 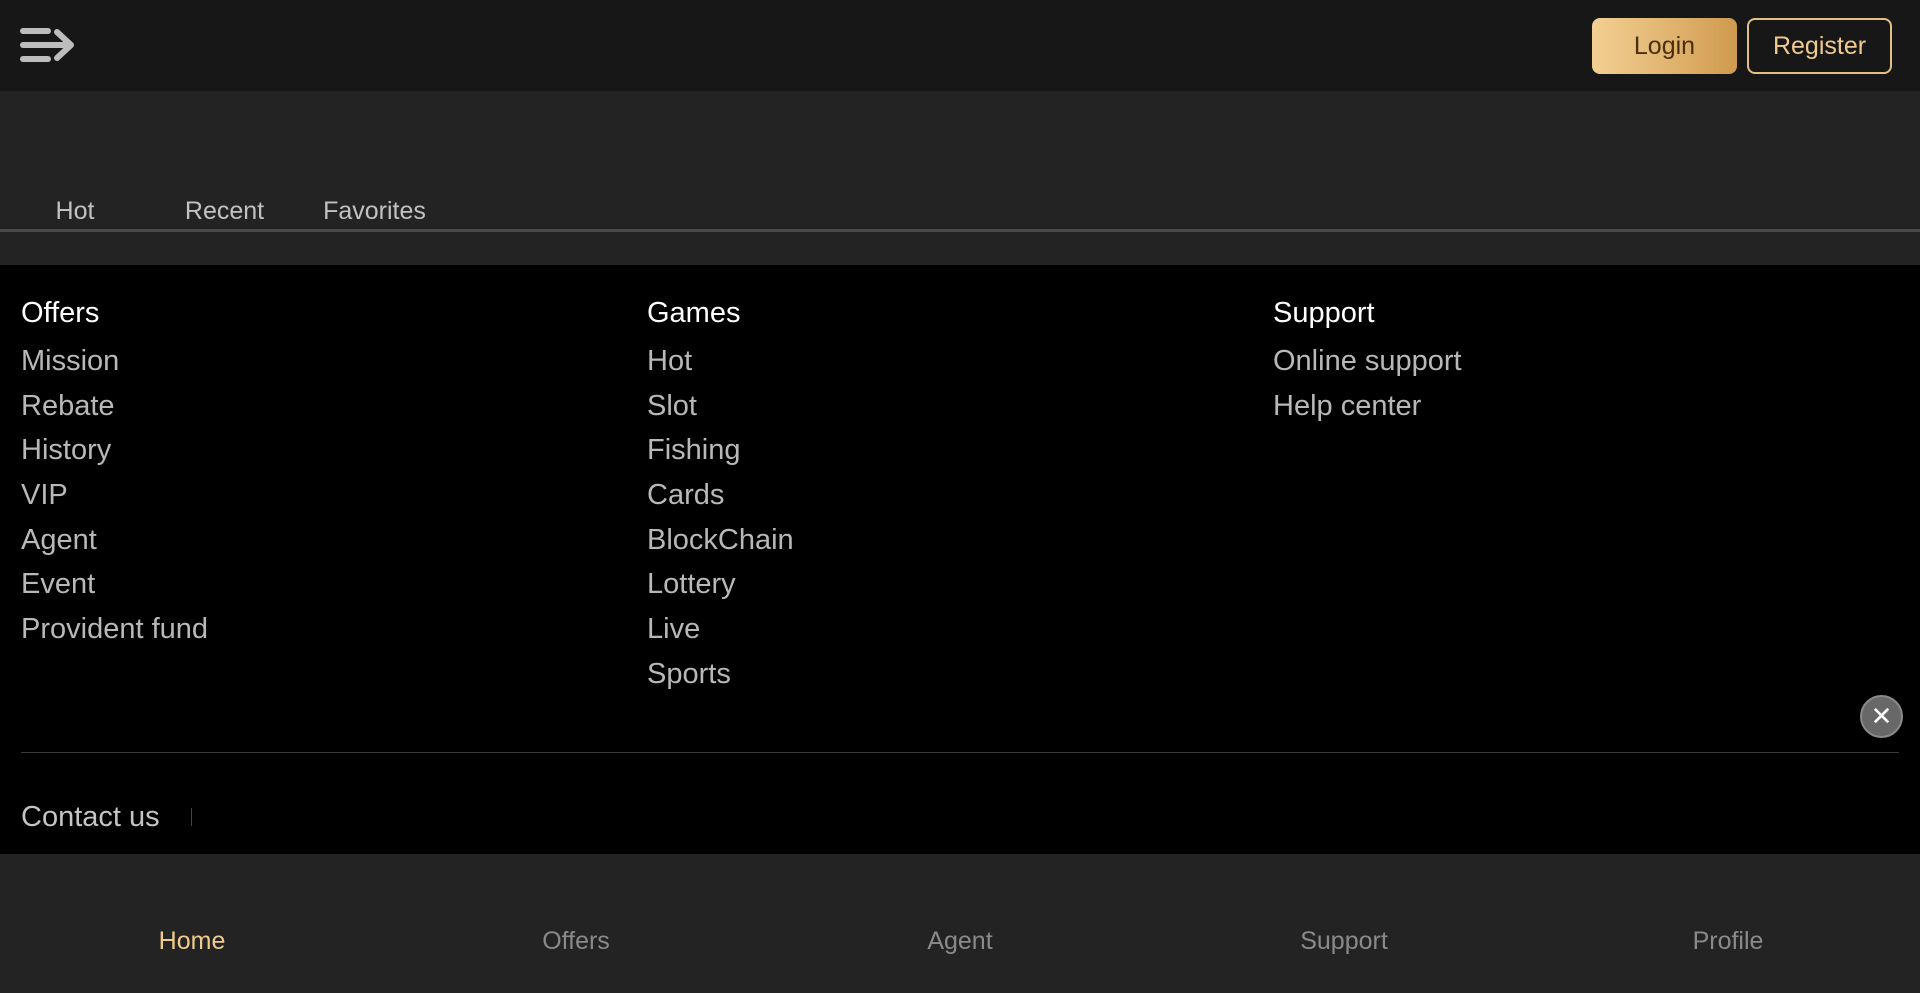 What do you see at coordinates (1819, 46) in the screenshot?
I see `register-button: Register` at bounding box center [1819, 46].